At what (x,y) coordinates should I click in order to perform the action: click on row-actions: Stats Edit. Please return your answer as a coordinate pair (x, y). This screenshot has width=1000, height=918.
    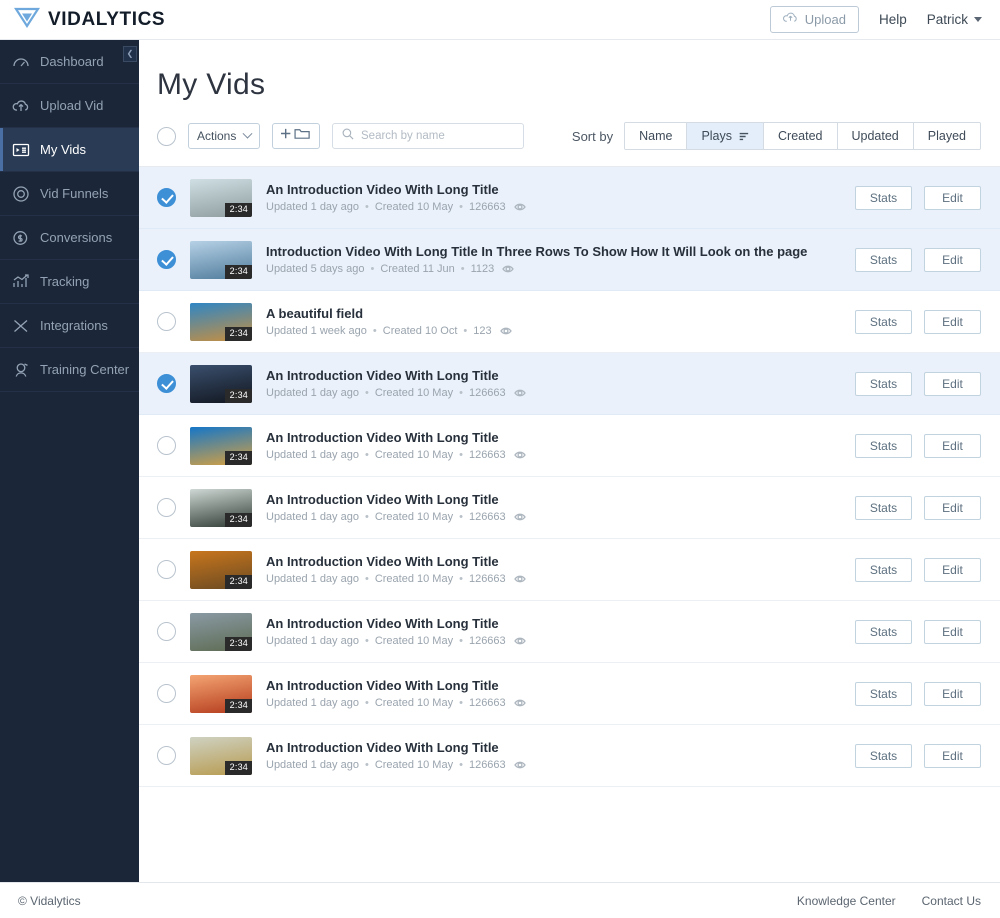
    Looking at the image, I should click on (918, 259).